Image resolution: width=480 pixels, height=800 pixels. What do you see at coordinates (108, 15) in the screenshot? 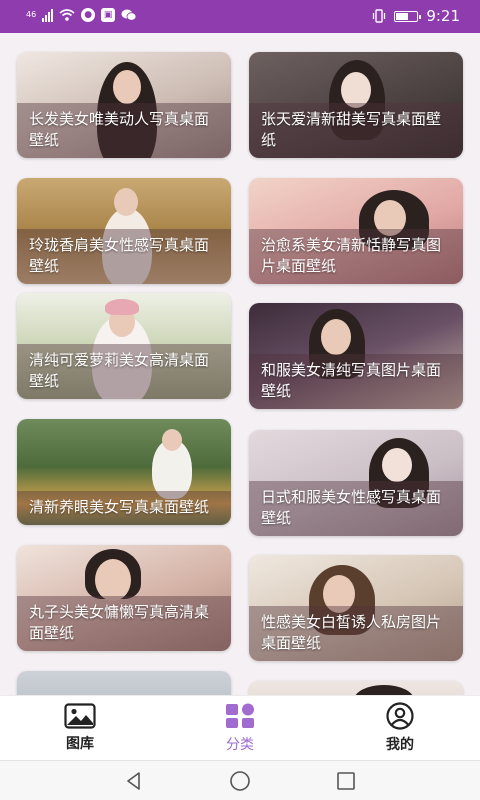
I see `app-icon: ▣` at bounding box center [108, 15].